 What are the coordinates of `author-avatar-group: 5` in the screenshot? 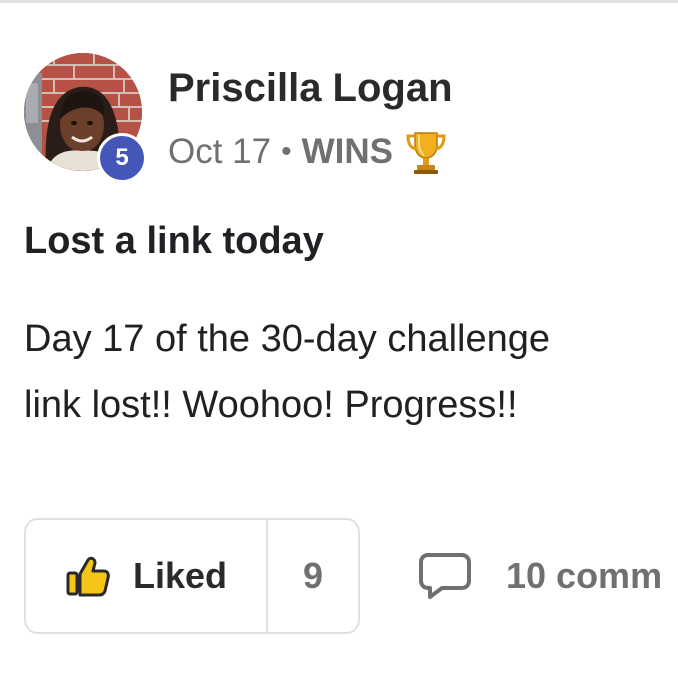 It's located at (85, 118).